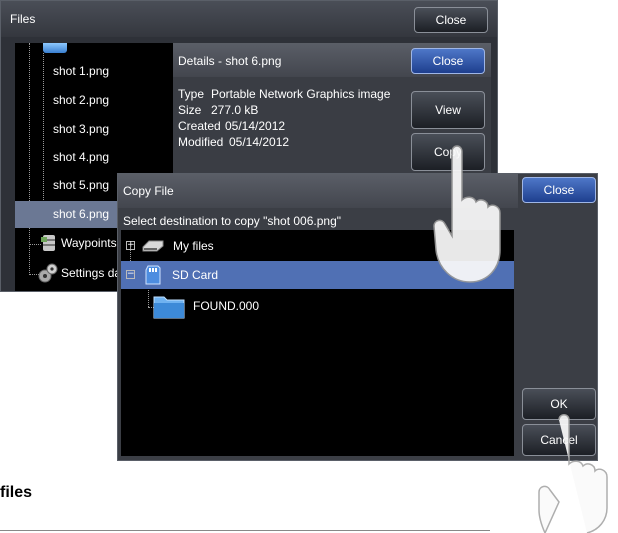 This screenshot has height=533, width=618. Describe the element at coordinates (573, 473) in the screenshot. I see `pointing-hand-outline-icon` at that location.